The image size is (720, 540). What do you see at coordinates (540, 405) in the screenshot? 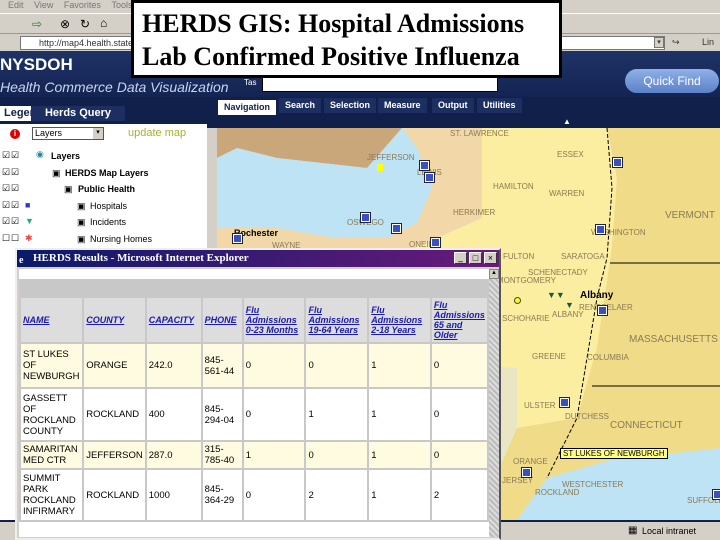
I see `map-label: ULSTER` at bounding box center [540, 405].